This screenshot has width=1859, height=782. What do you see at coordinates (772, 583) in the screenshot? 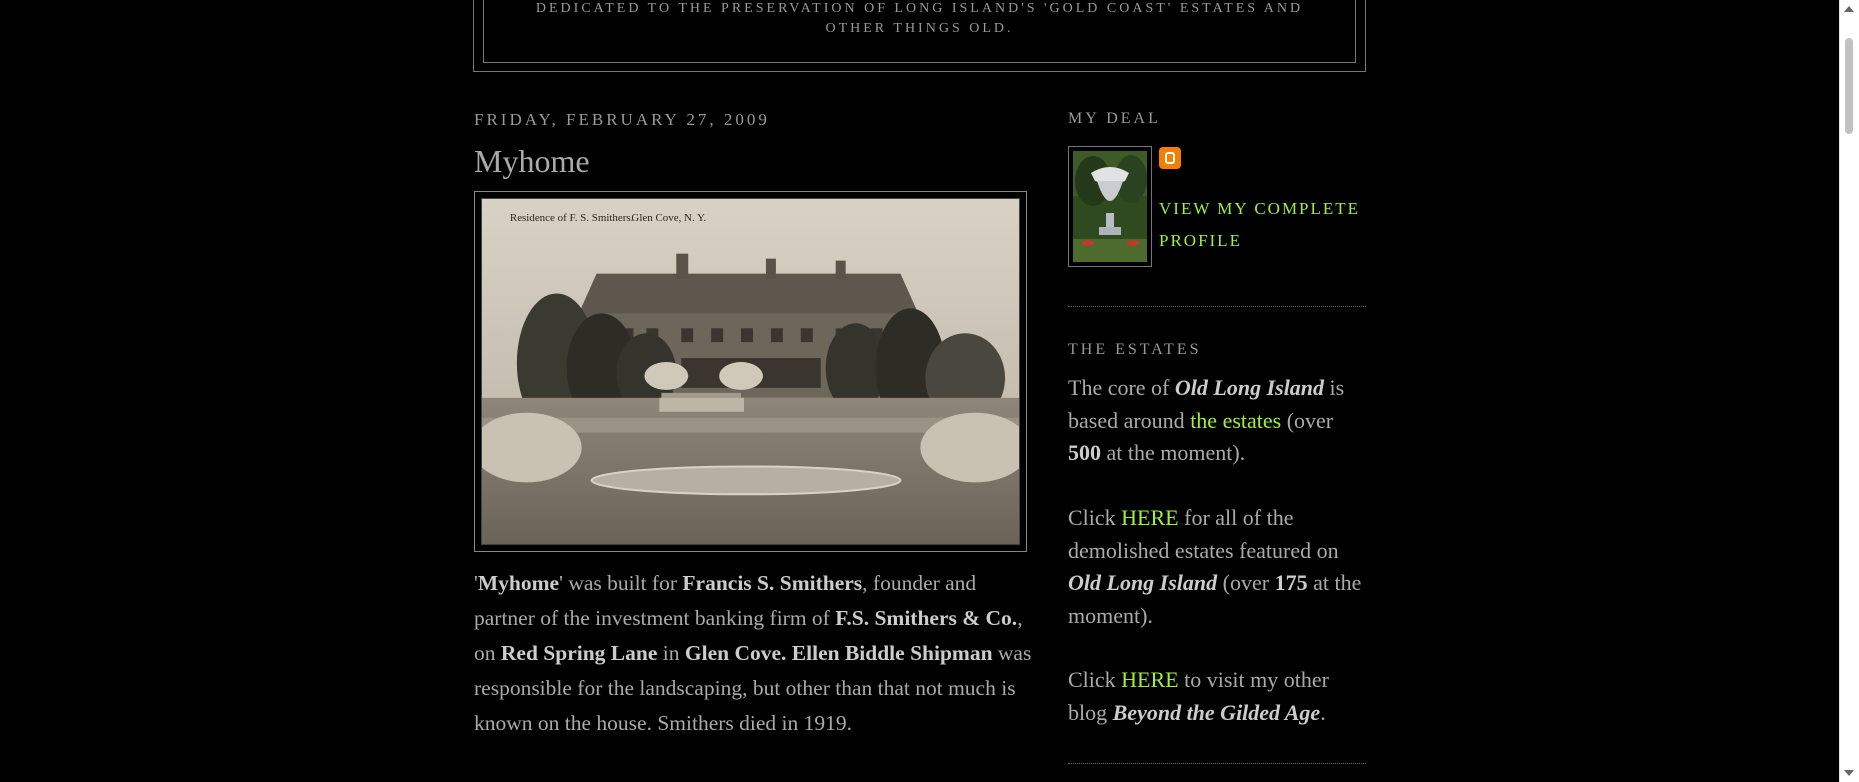
I see `body-bold-owner: Francis S. Smithers` at bounding box center [772, 583].